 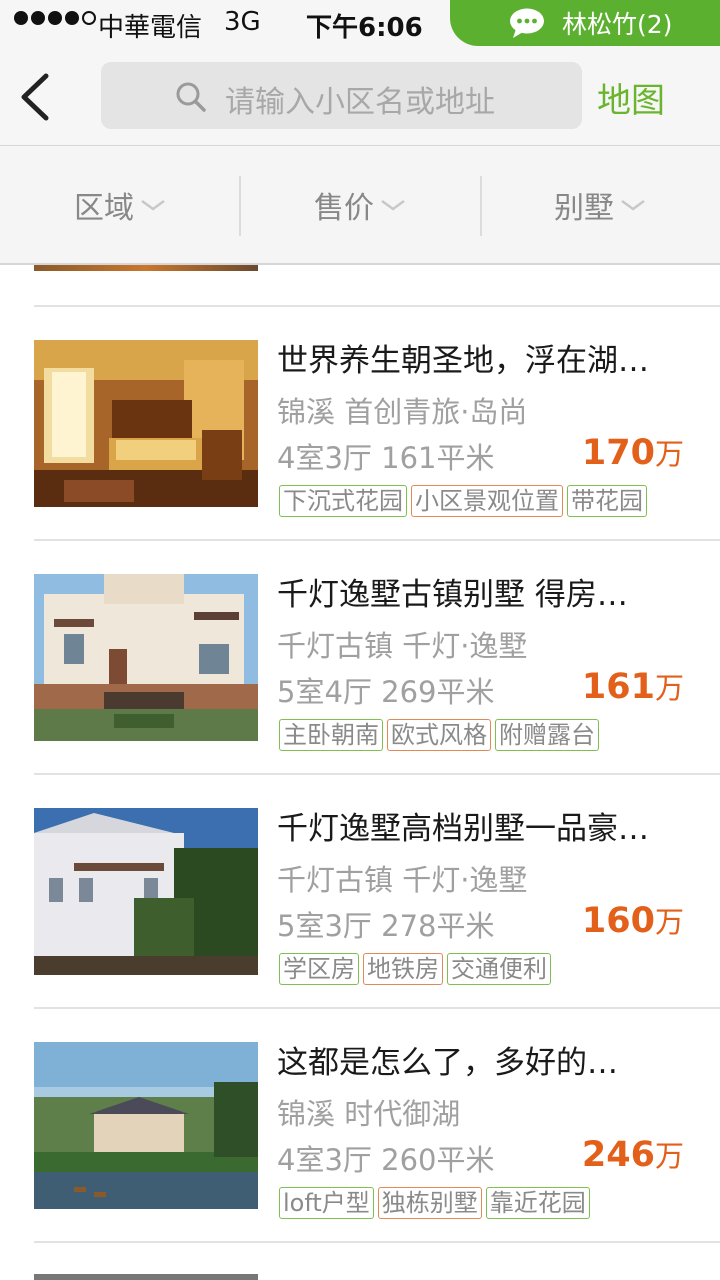 What do you see at coordinates (242, 22) in the screenshot?
I see `network-type: 3G` at bounding box center [242, 22].